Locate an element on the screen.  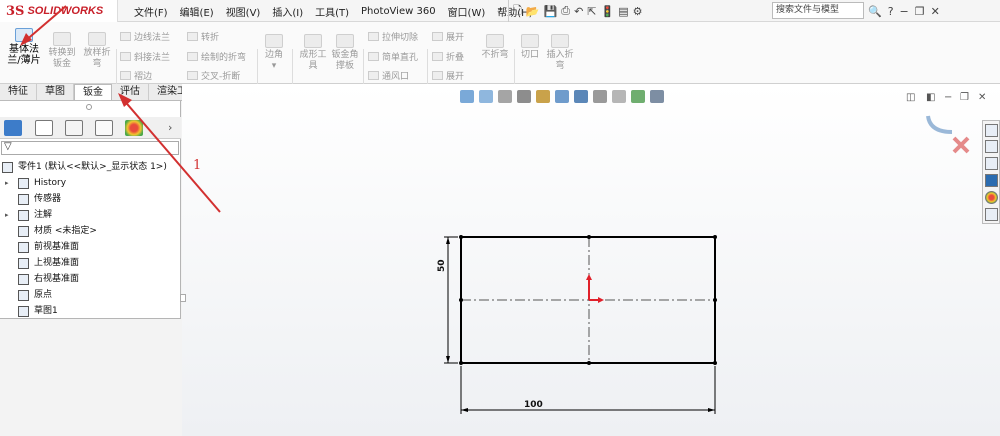
annotation-step-number: 1 is located at coordinates (197, 165).